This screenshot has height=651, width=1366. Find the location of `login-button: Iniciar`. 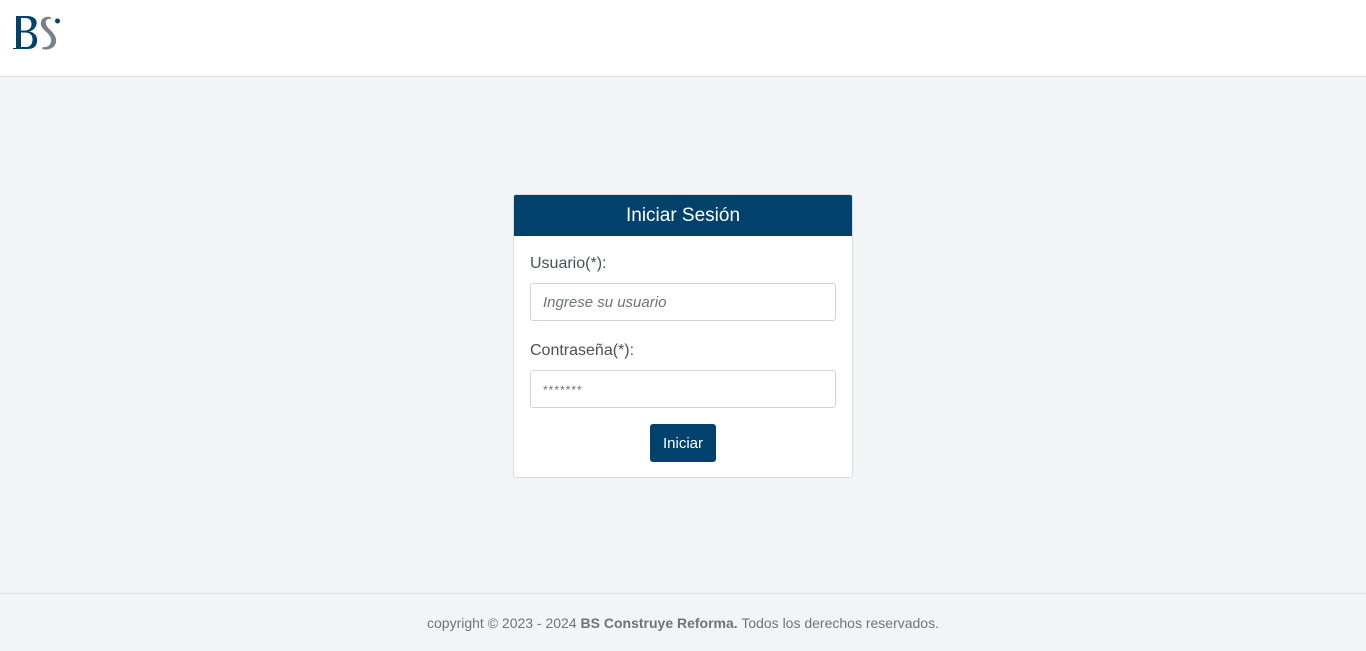

login-button: Iniciar is located at coordinates (682, 443).